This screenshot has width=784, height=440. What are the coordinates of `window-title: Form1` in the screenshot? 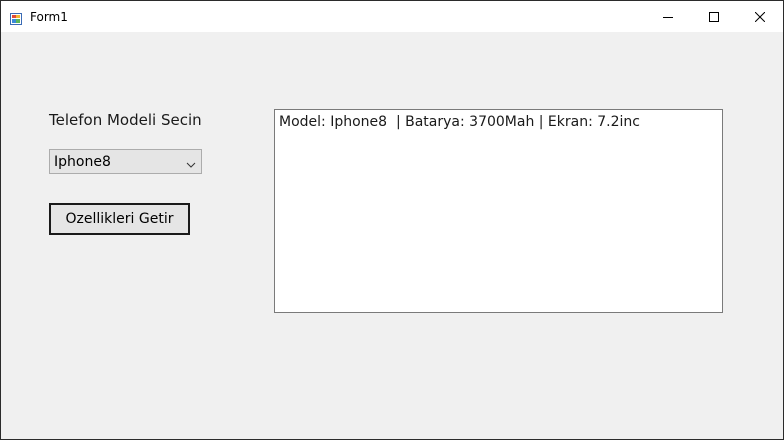 It's located at (49, 17).